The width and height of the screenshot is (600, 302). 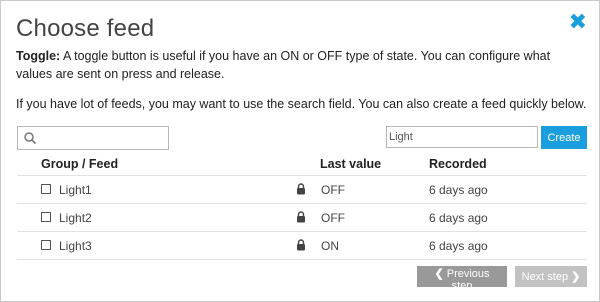 I want to click on chevron-right-icon: ❯, so click(x=576, y=277).